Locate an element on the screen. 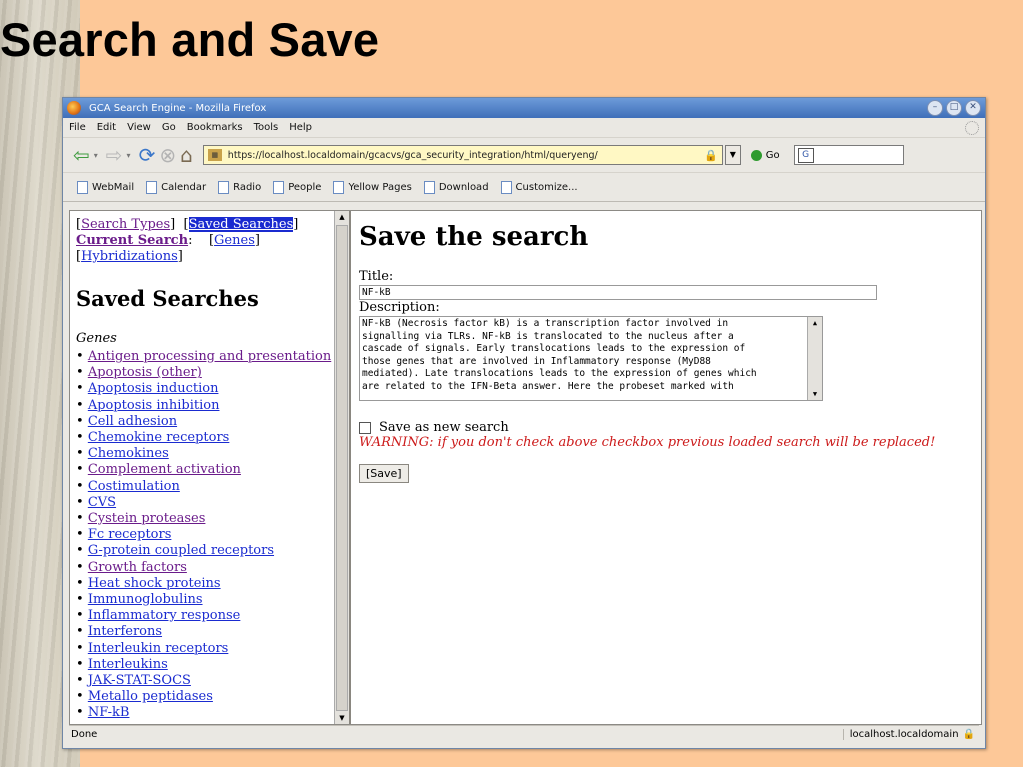 This screenshot has height=767, width=1023. go-button: Go is located at coordinates (765, 155).